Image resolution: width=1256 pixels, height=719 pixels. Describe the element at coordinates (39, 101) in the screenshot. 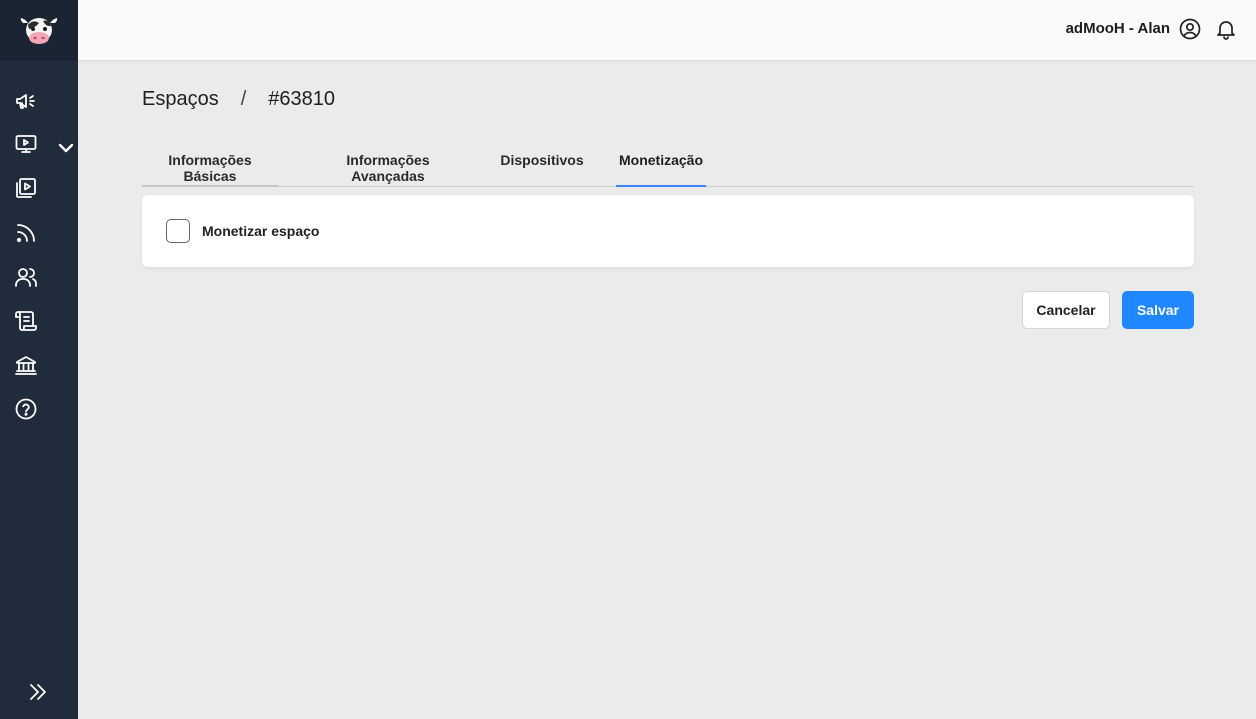

I see `sidebar-item-campaigns` at that location.